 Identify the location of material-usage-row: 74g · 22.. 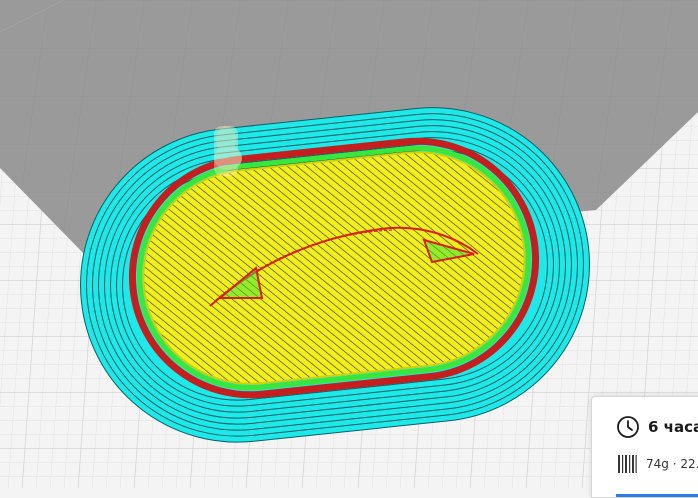
(657, 464).